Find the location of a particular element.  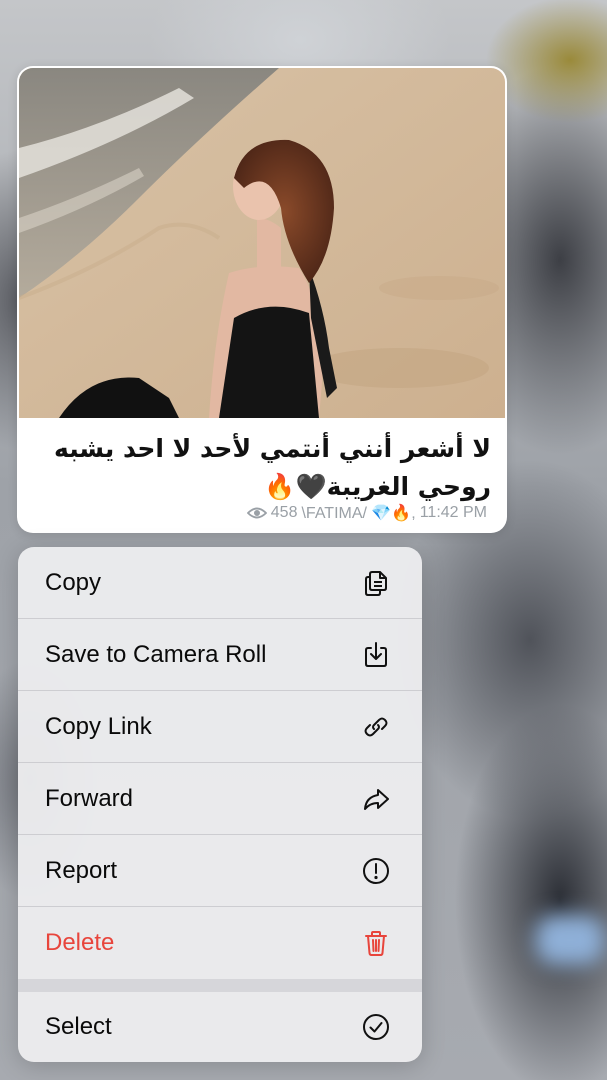

exclamation-circle-icon is located at coordinates (376, 871).